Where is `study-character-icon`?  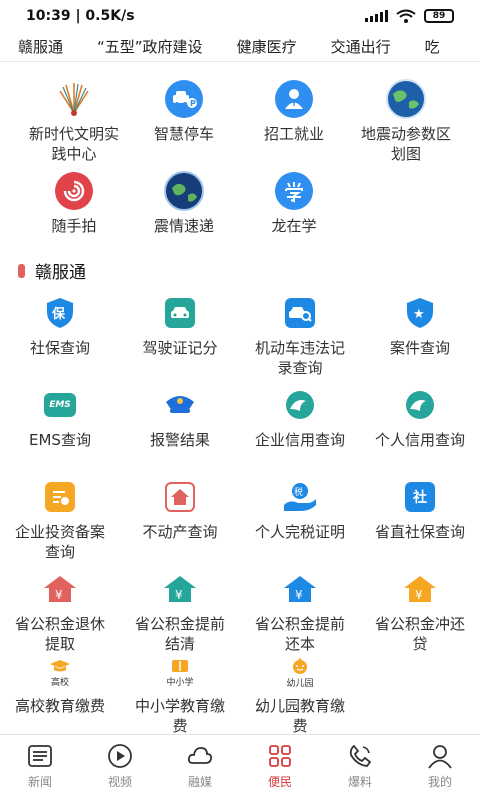 study-character-icon is located at coordinates (294, 191).